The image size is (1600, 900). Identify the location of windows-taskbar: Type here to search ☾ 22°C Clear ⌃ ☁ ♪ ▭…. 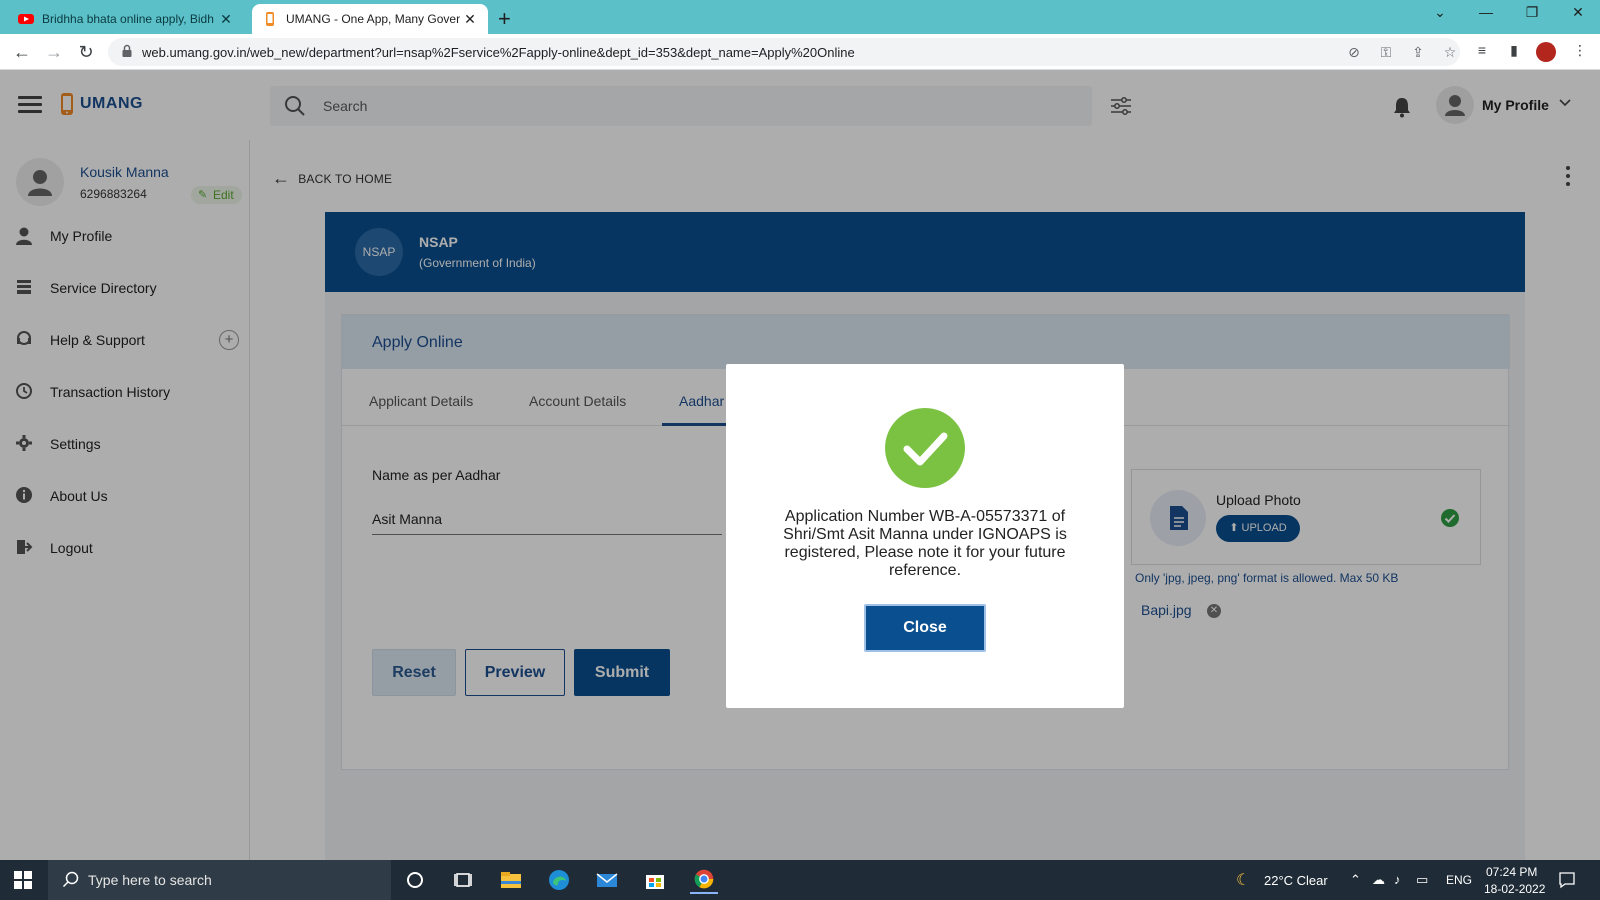
(800, 880).